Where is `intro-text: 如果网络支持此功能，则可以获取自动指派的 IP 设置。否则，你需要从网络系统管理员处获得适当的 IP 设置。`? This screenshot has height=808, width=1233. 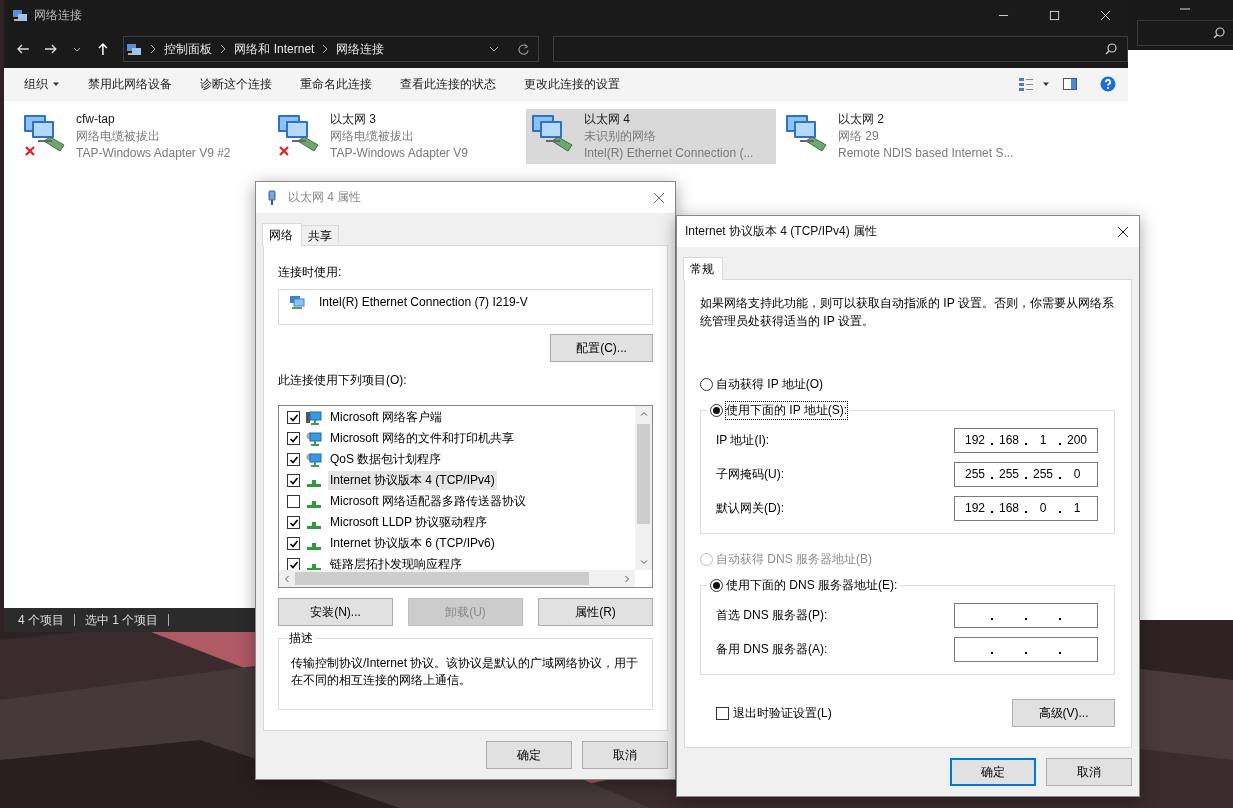
intro-text: 如果网络支持此功能，则可以获取自动指派的 IP 设置。否则，你需要从网络系统管理员处获得适当的 IP 设置。 is located at coordinates (907, 312).